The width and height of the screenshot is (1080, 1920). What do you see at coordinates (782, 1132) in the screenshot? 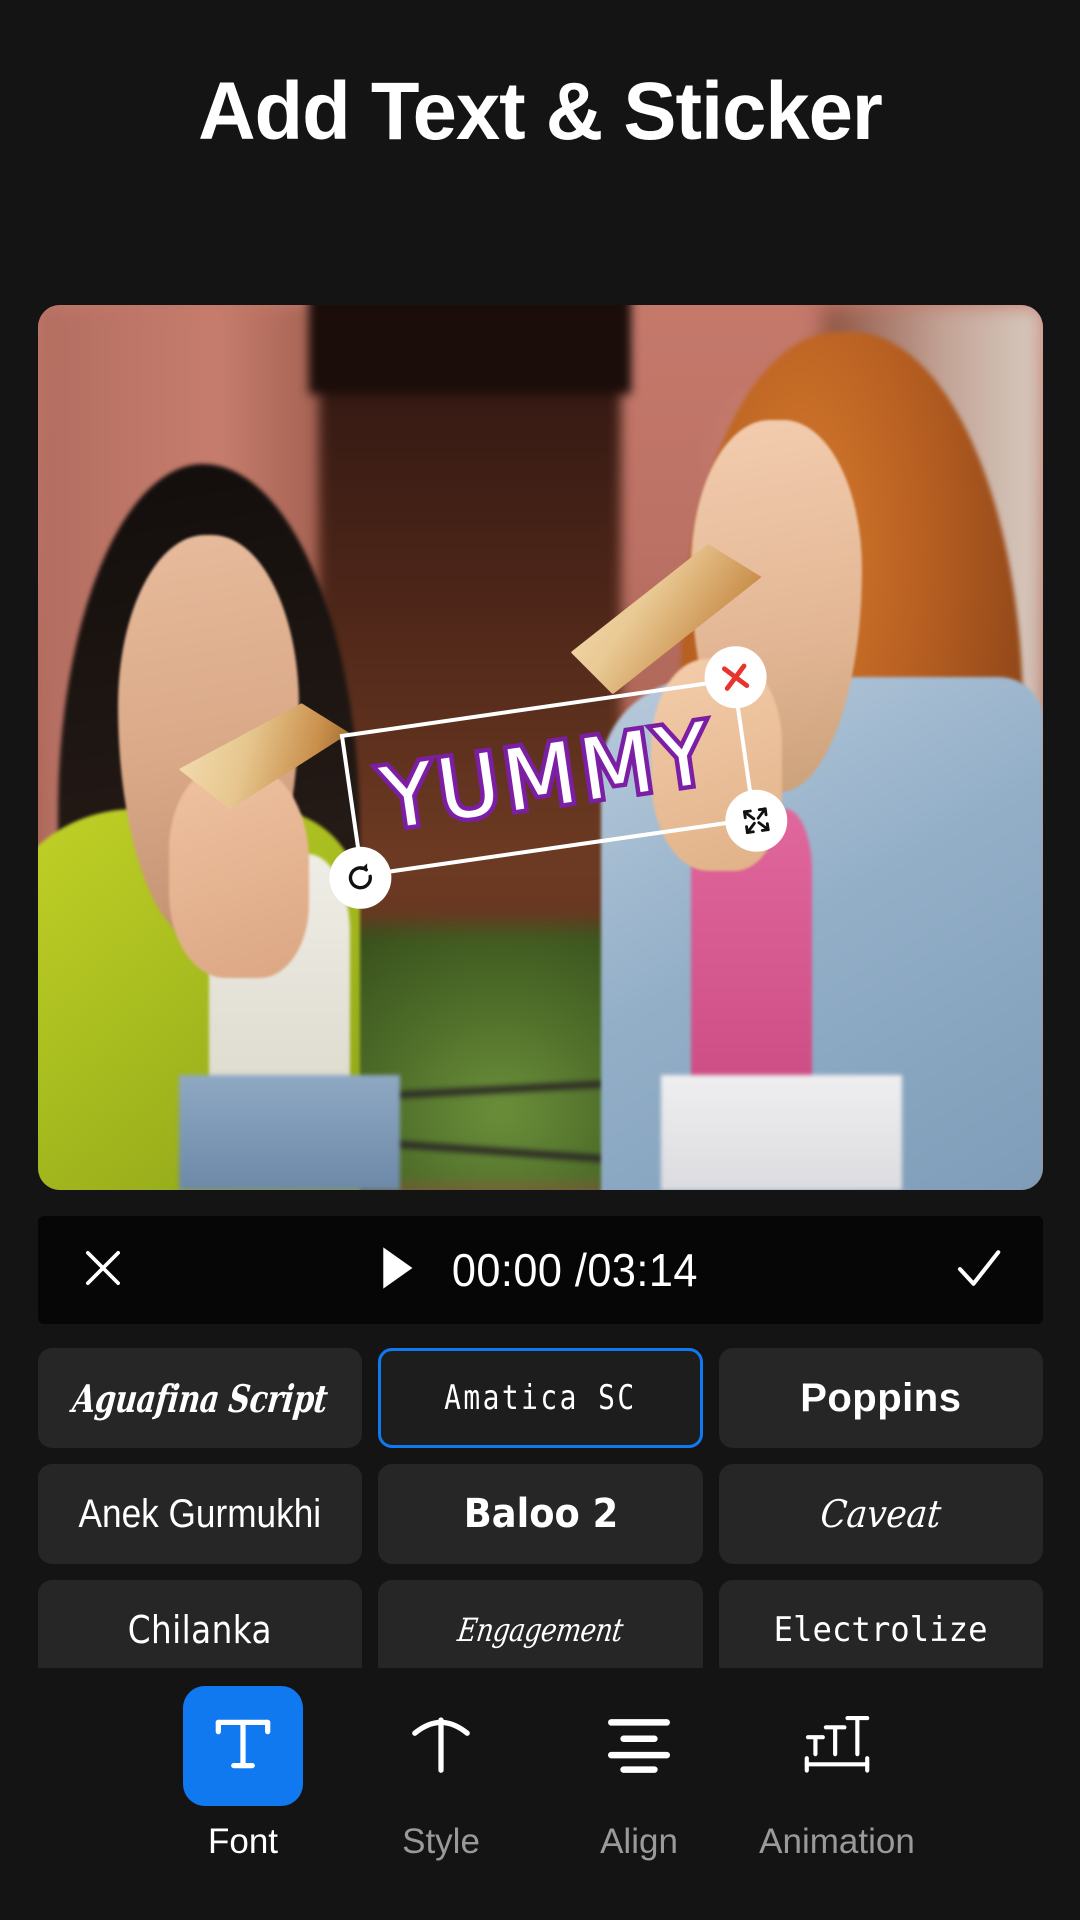
I see `photo-woman-right-white-pants` at bounding box center [782, 1132].